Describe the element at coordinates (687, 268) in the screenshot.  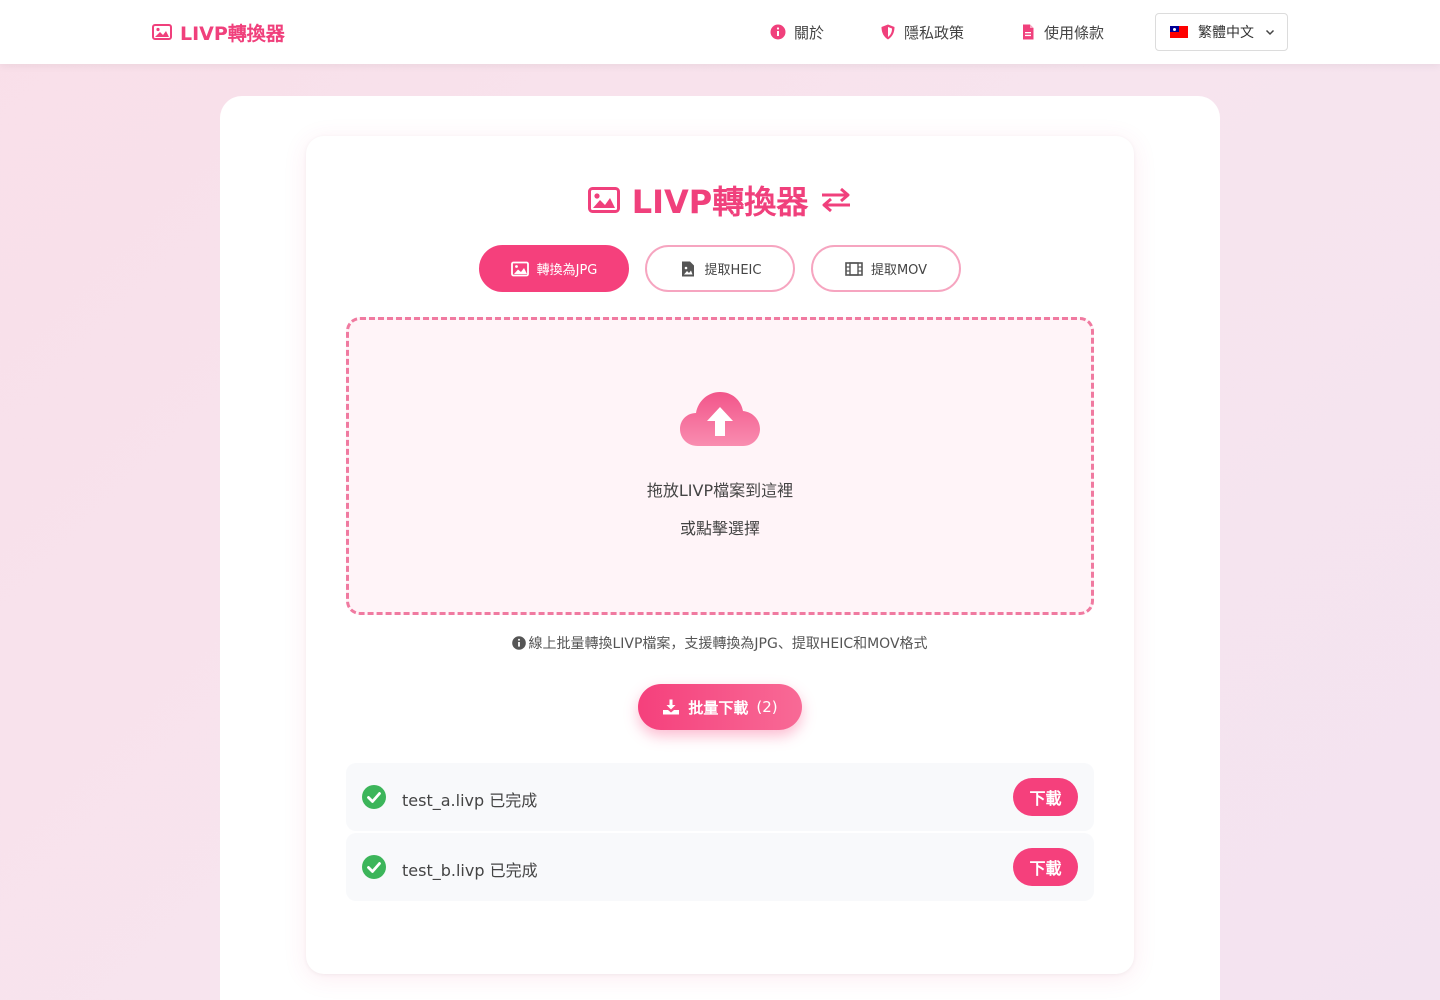
I see `file-image-icon` at that location.